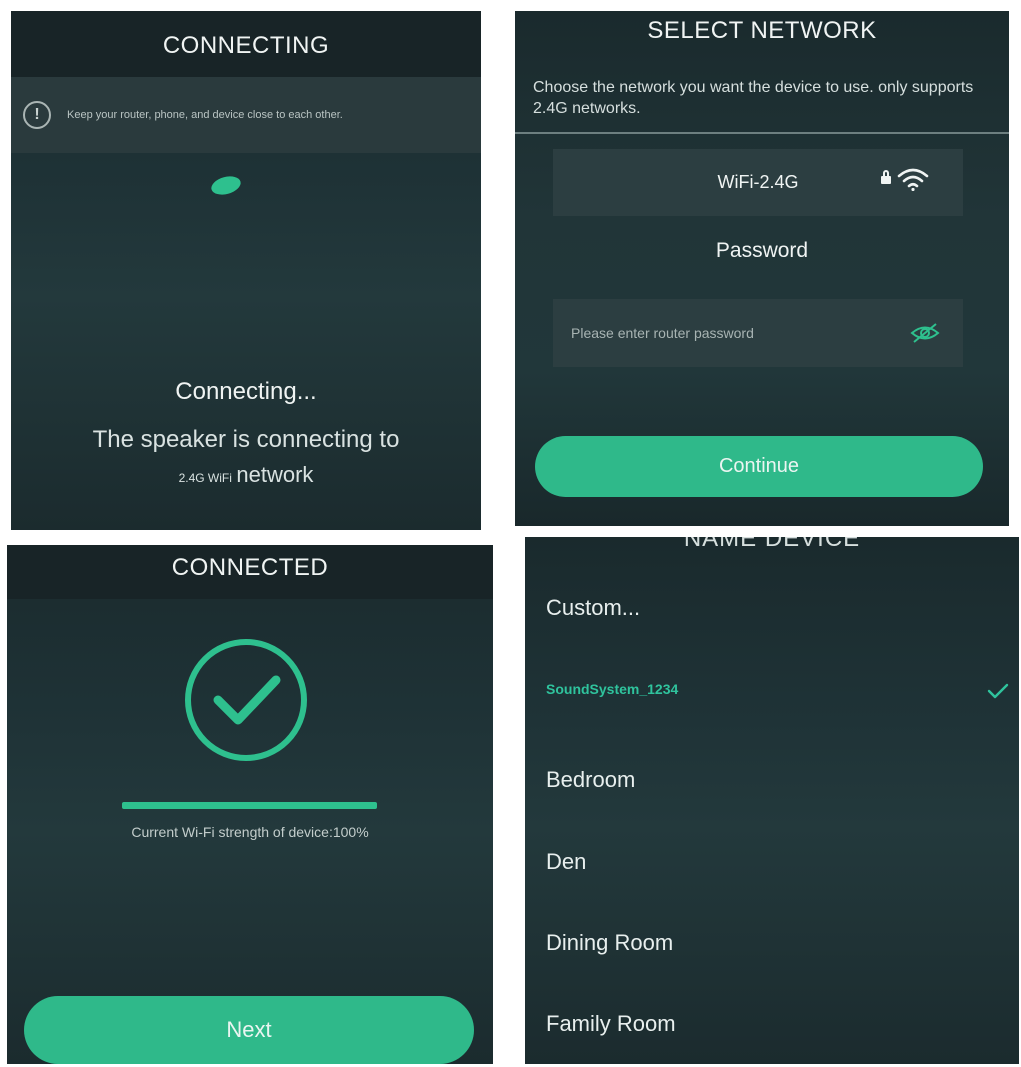 The image size is (1021, 1067). I want to click on page-title: SELECT NETWORK, so click(762, 30).